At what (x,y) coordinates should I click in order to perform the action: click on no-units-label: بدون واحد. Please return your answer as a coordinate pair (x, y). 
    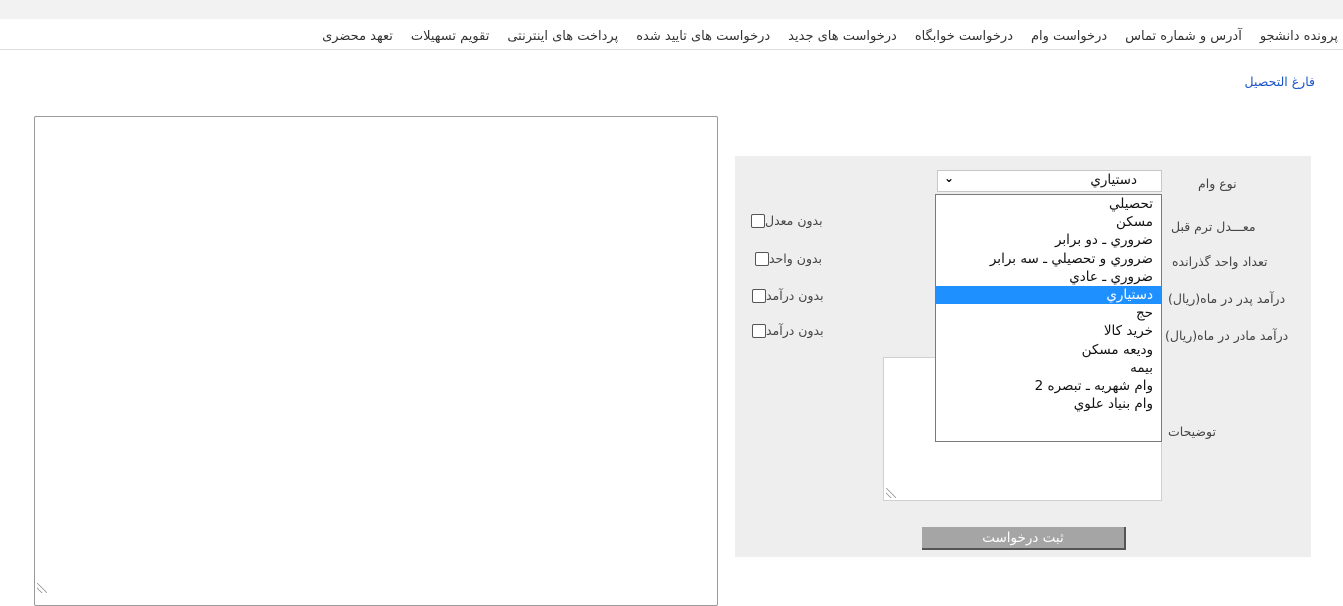
    Looking at the image, I should click on (796, 258).